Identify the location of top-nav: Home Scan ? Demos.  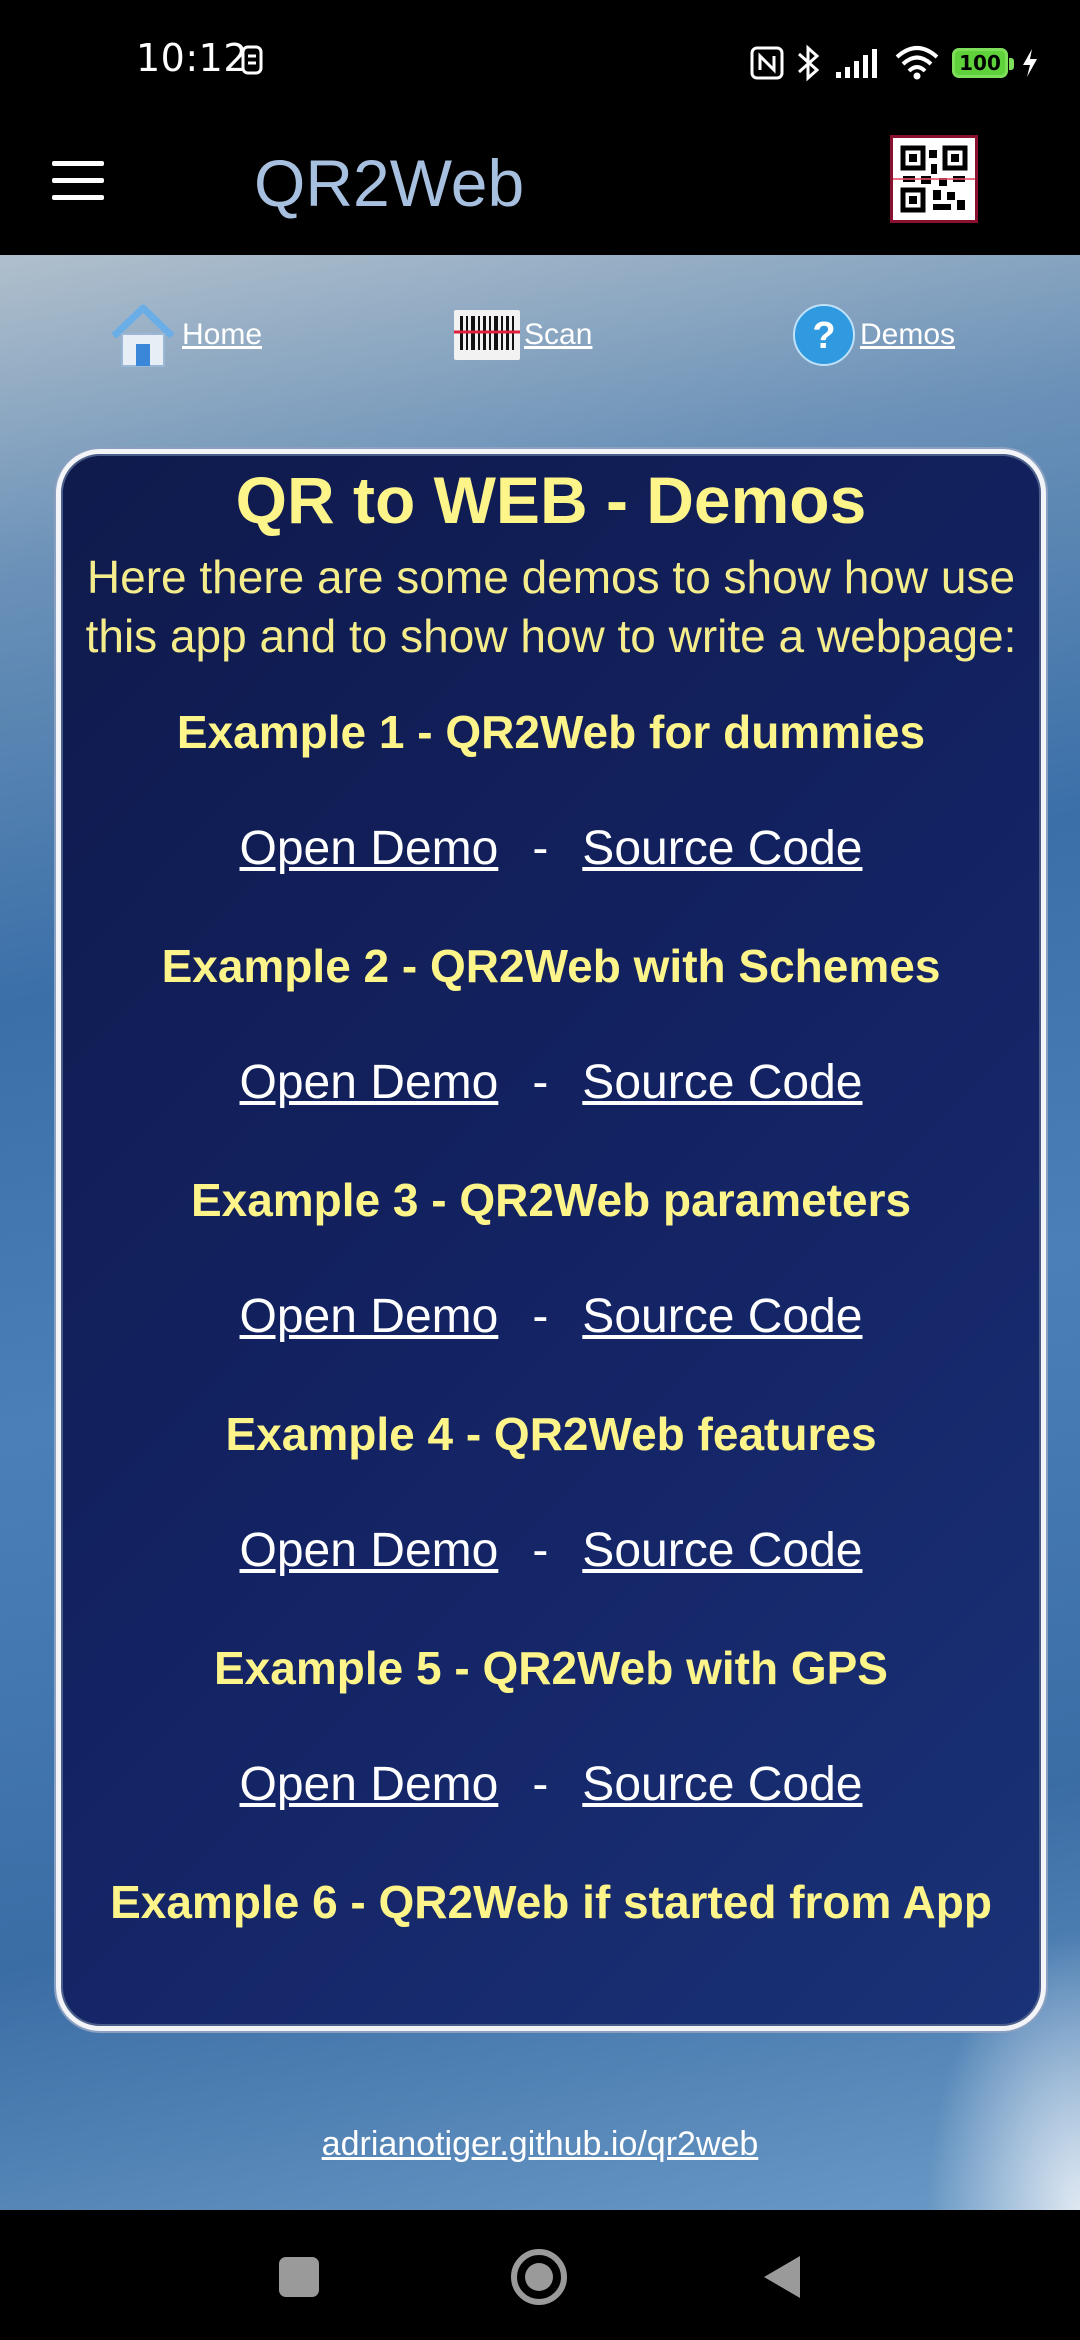
(540, 335).